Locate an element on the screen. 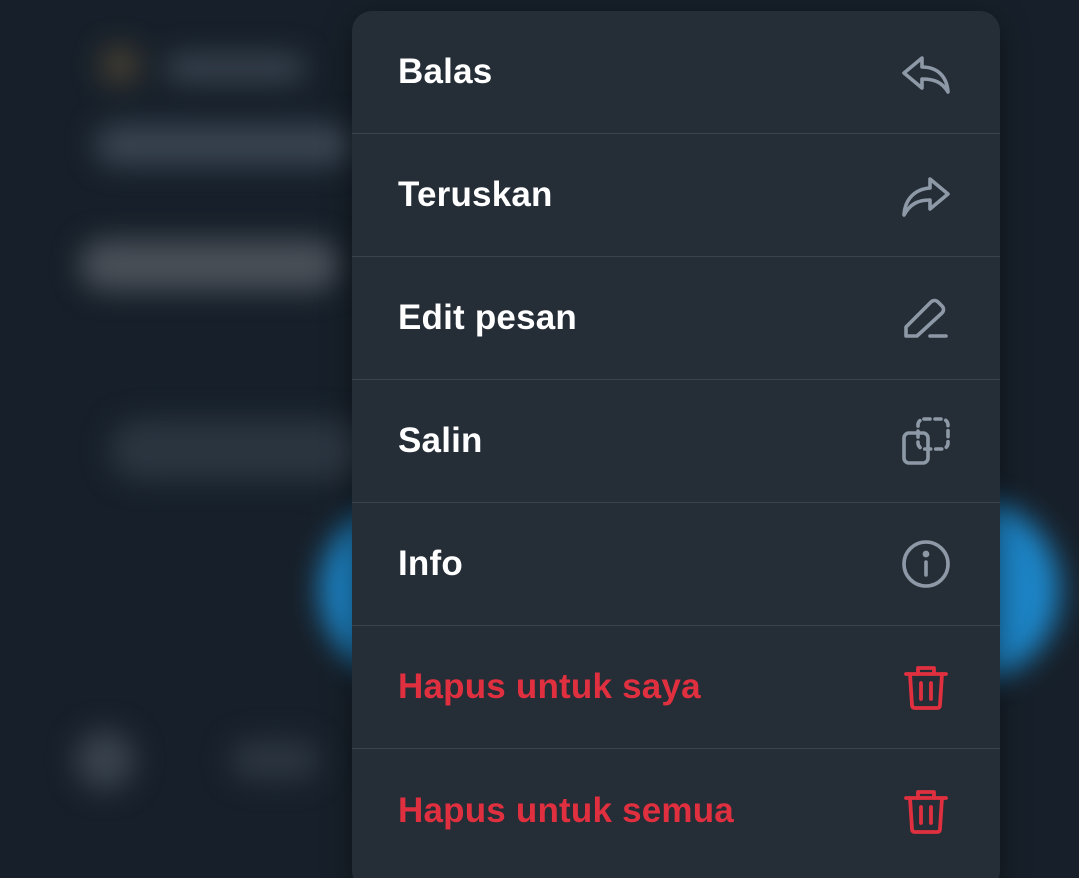 The image size is (1079, 878). pencil-icon is located at coordinates (926, 318).